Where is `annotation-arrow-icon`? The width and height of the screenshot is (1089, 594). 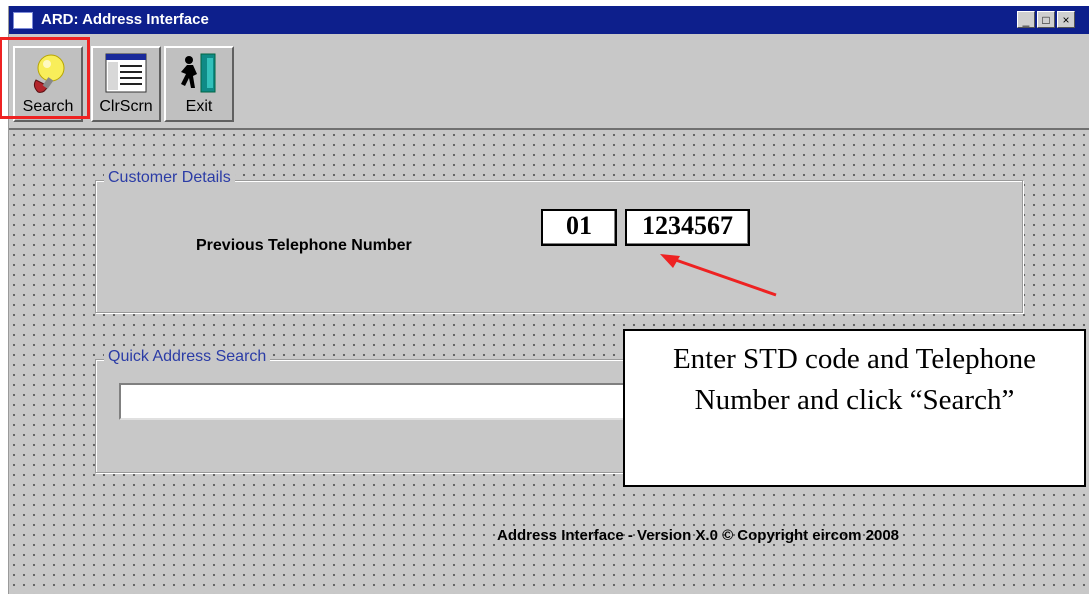 annotation-arrow-icon is located at coordinates (718, 275).